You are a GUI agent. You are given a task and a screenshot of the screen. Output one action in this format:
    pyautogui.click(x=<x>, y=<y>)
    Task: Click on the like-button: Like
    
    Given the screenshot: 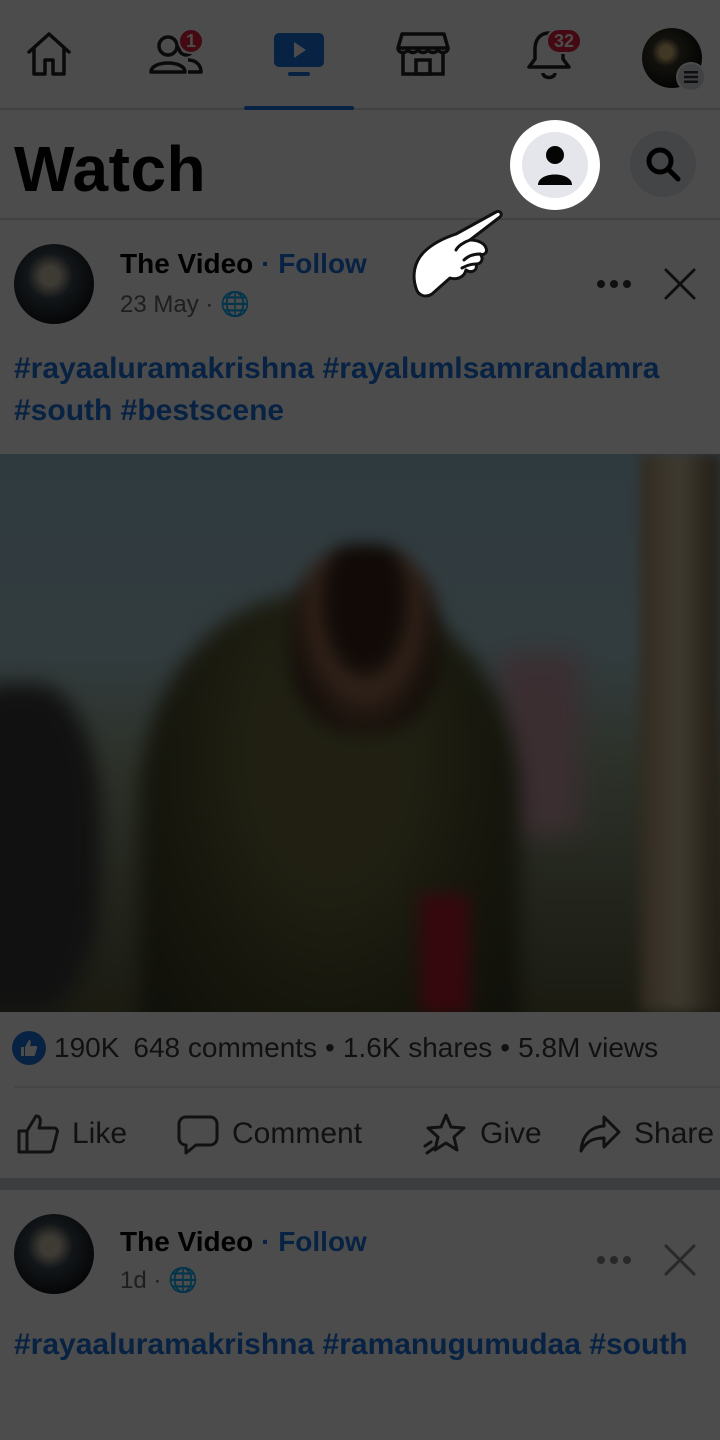 What is the action you would take?
    pyautogui.click(x=71, y=1134)
    